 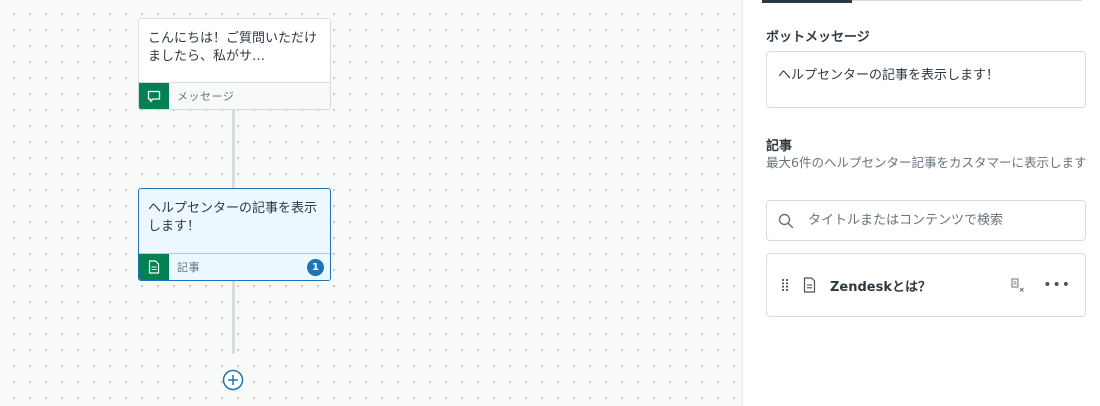 I want to click on article-search-input, so click(x=938, y=220).